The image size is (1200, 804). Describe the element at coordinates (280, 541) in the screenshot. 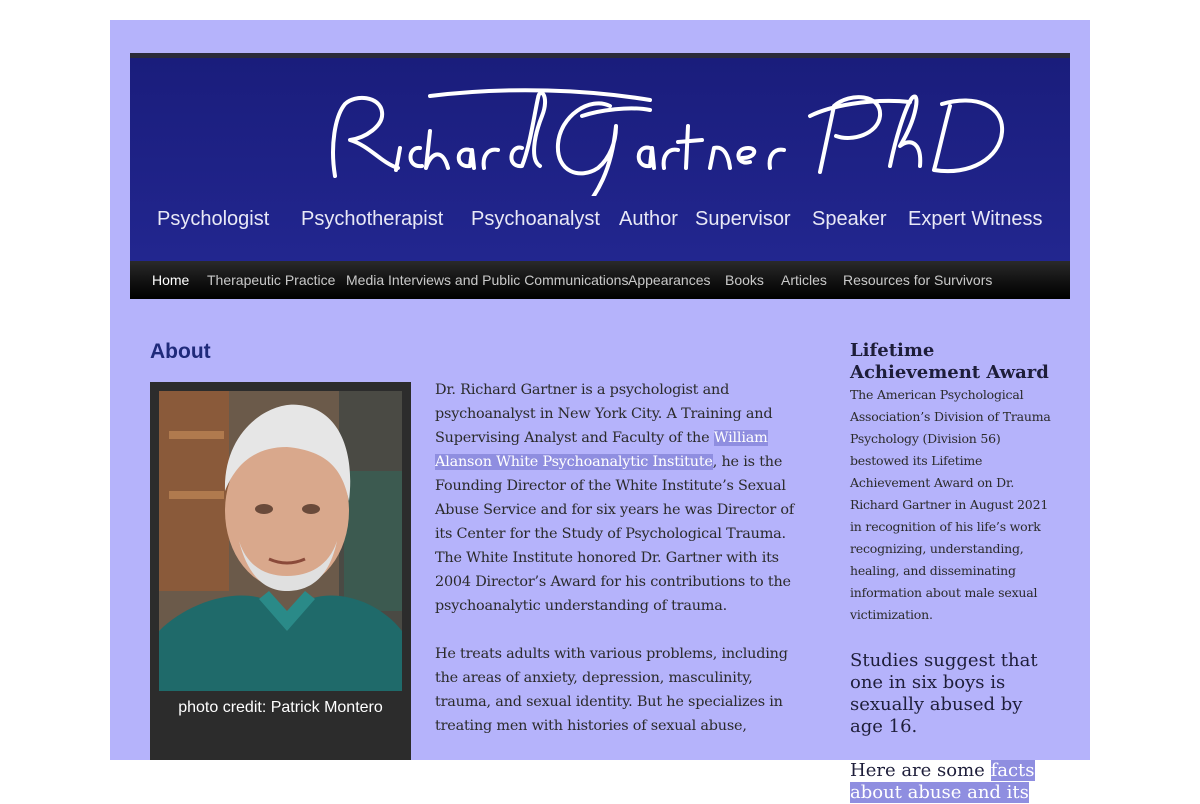

I see `portrait-photo` at that location.